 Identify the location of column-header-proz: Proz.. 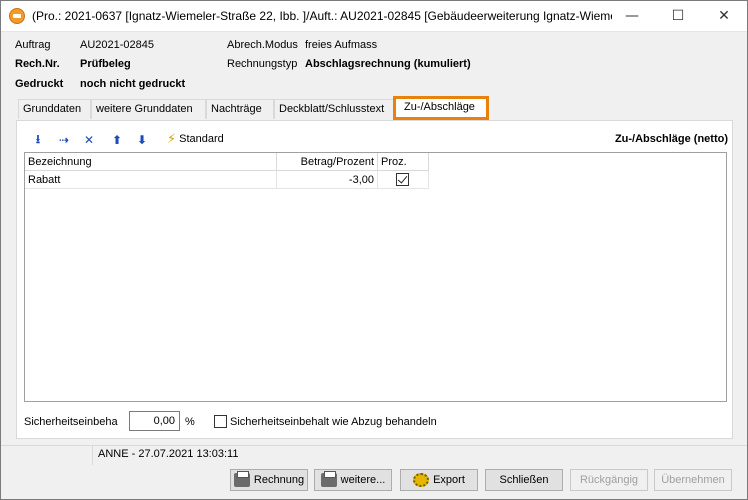
(403, 162).